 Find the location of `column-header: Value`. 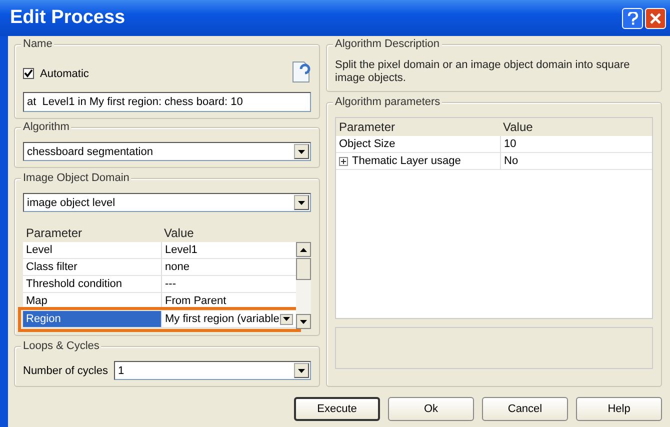

column-header: Value is located at coordinates (576, 127).